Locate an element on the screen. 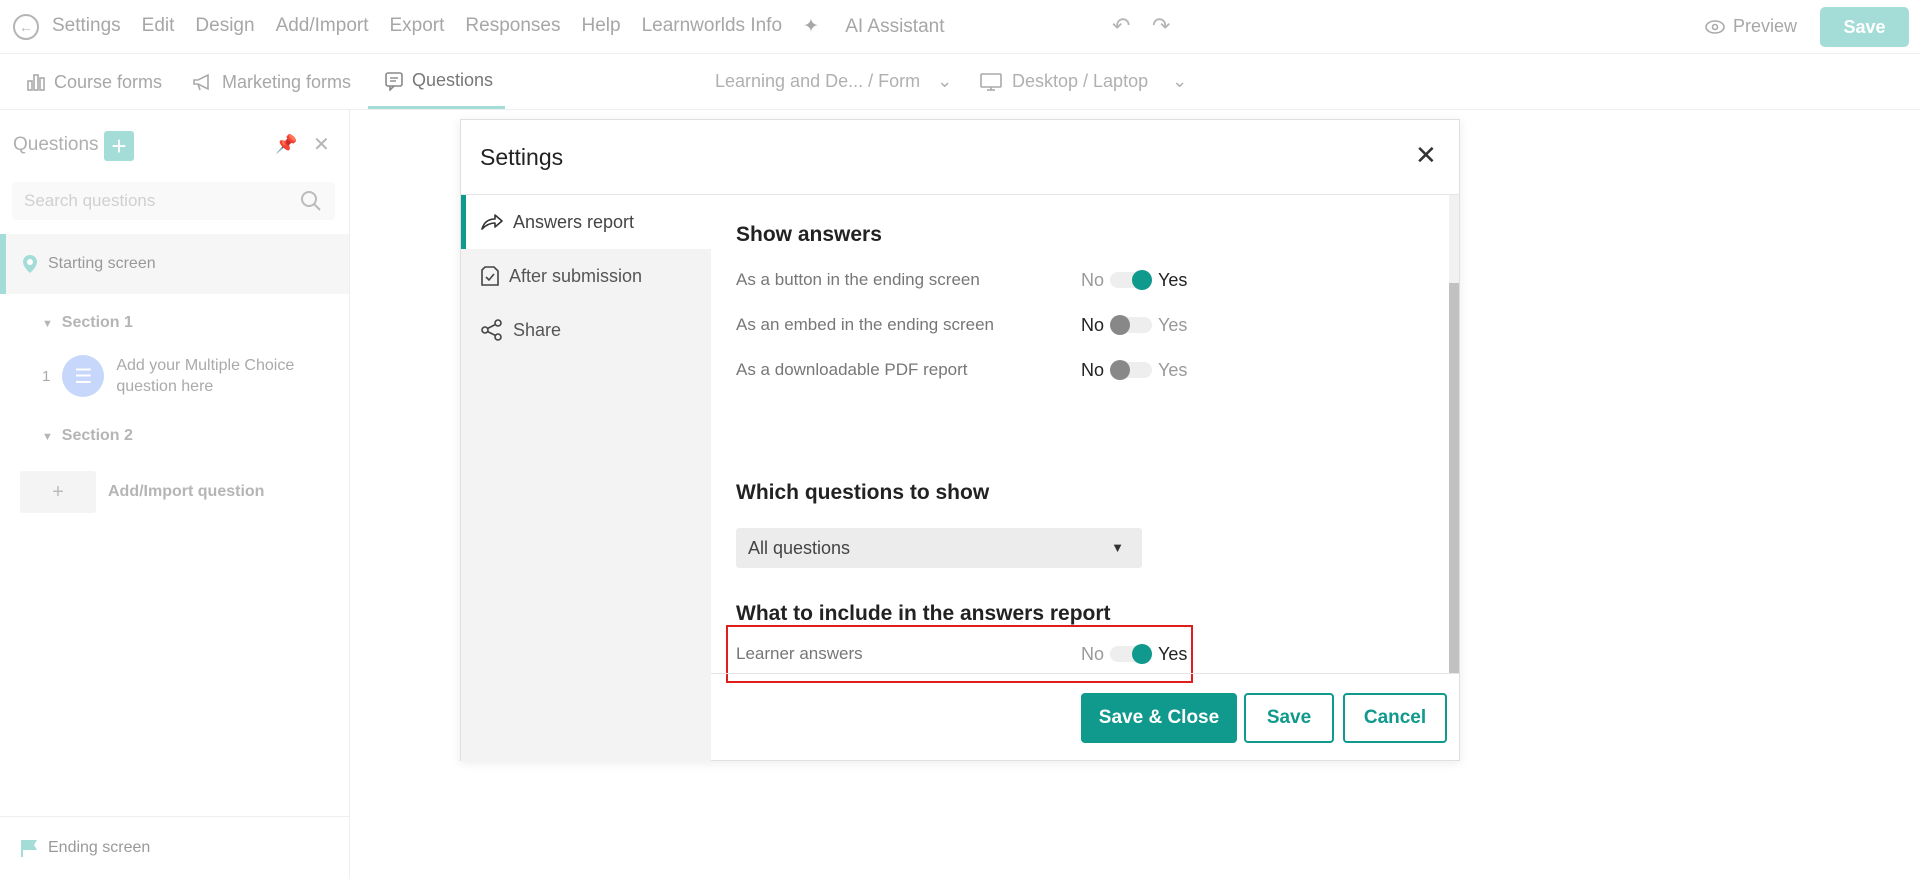  flag-icon is located at coordinates (29, 848).